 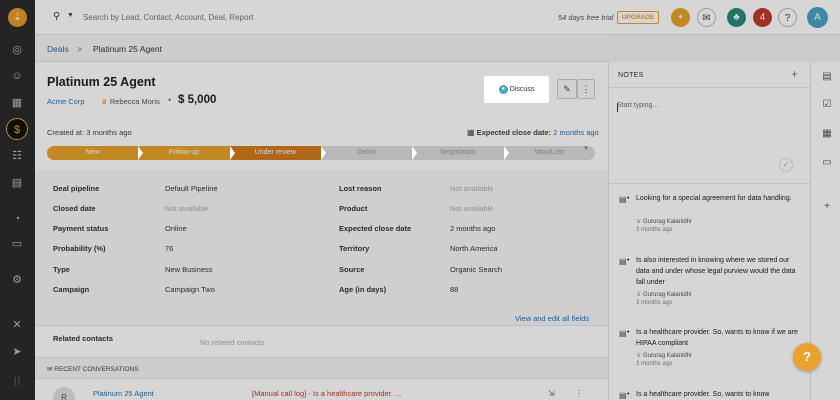 What do you see at coordinates (817, 17) in the screenshot?
I see `user-avatar: A` at bounding box center [817, 17].